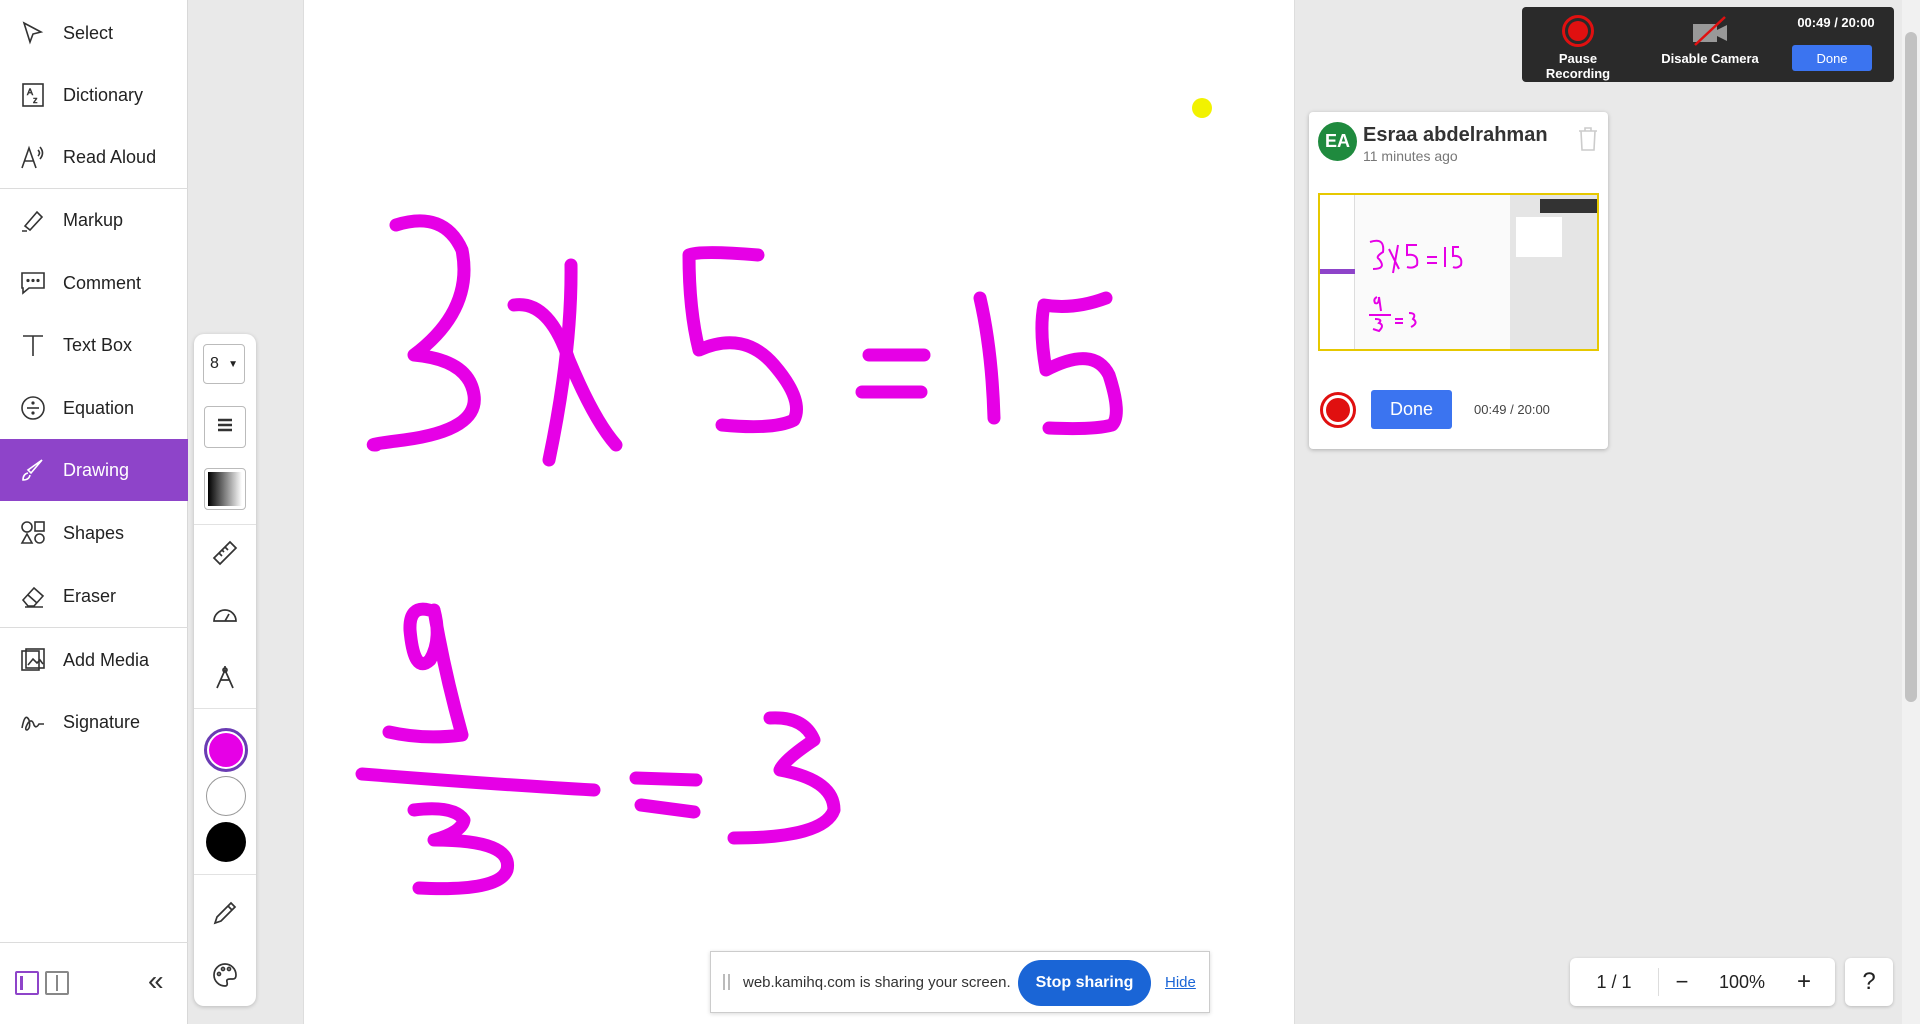 Image resolution: width=1920 pixels, height=1024 pixels. Describe the element at coordinates (103, 94) in the screenshot. I see `sidebar-item-label: Dictionary` at that location.